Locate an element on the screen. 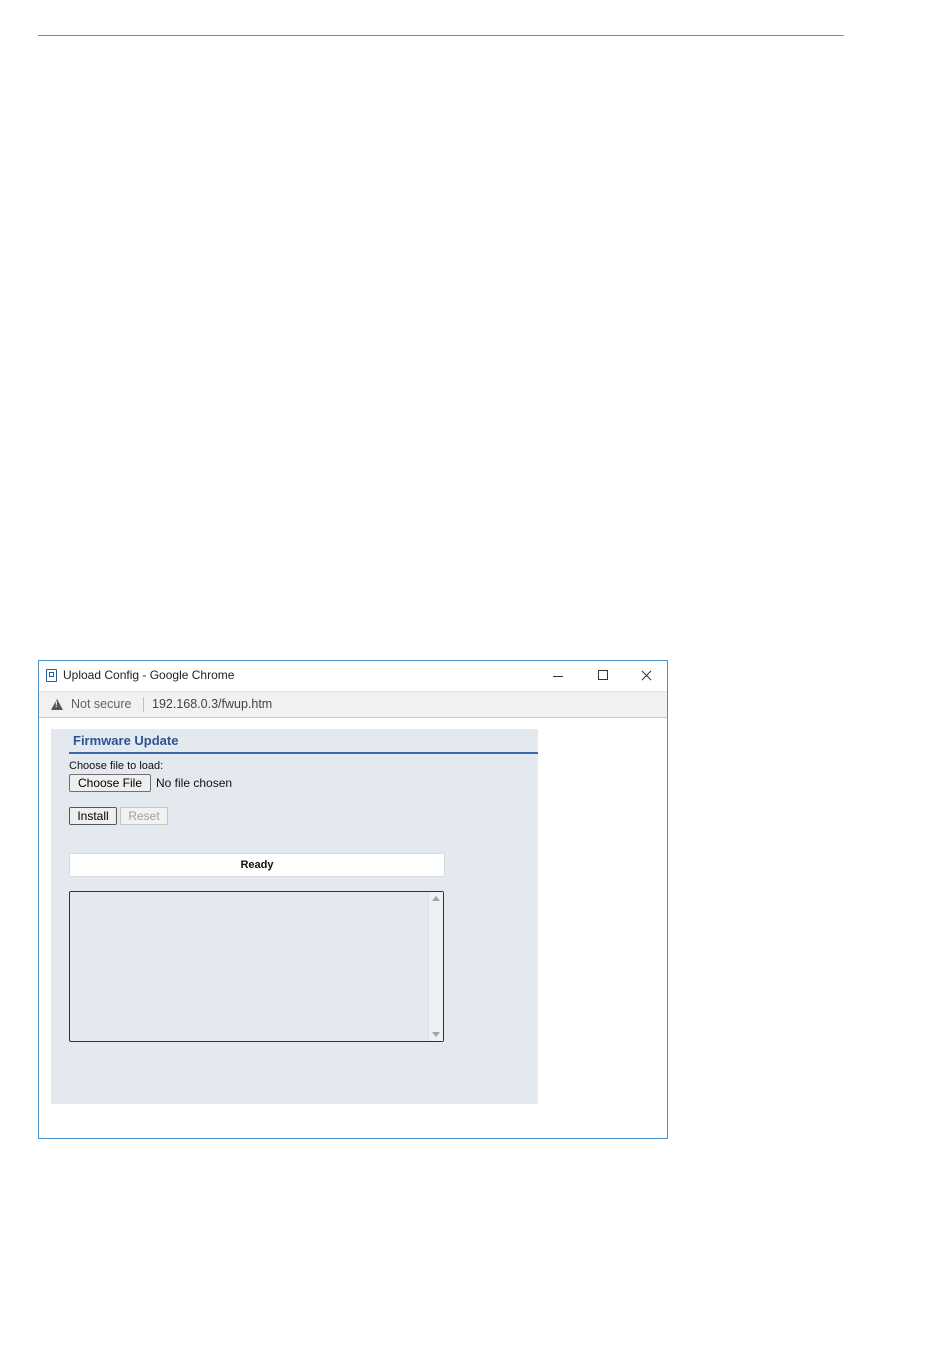  page-title: Firmware Update is located at coordinates (303, 741).